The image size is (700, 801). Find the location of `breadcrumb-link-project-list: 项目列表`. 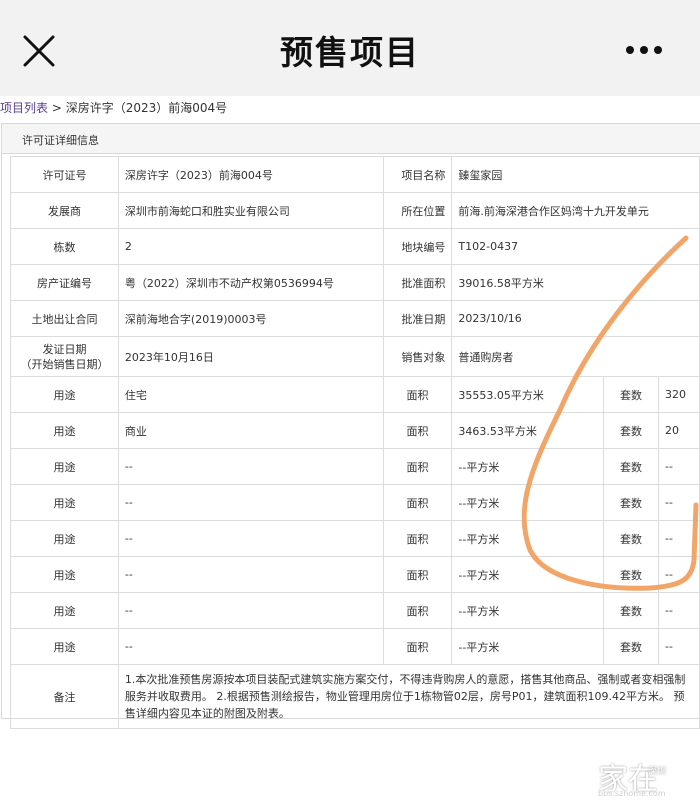

breadcrumb-link-project-list: 项目列表 is located at coordinates (24, 108).